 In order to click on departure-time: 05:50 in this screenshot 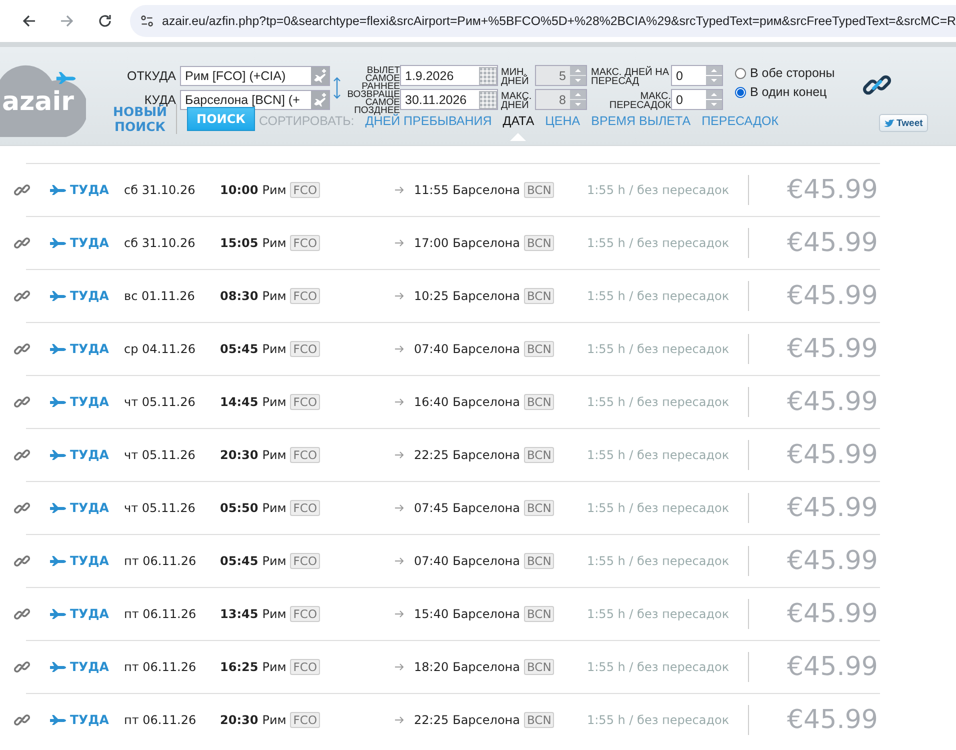, I will do `click(239, 507)`.